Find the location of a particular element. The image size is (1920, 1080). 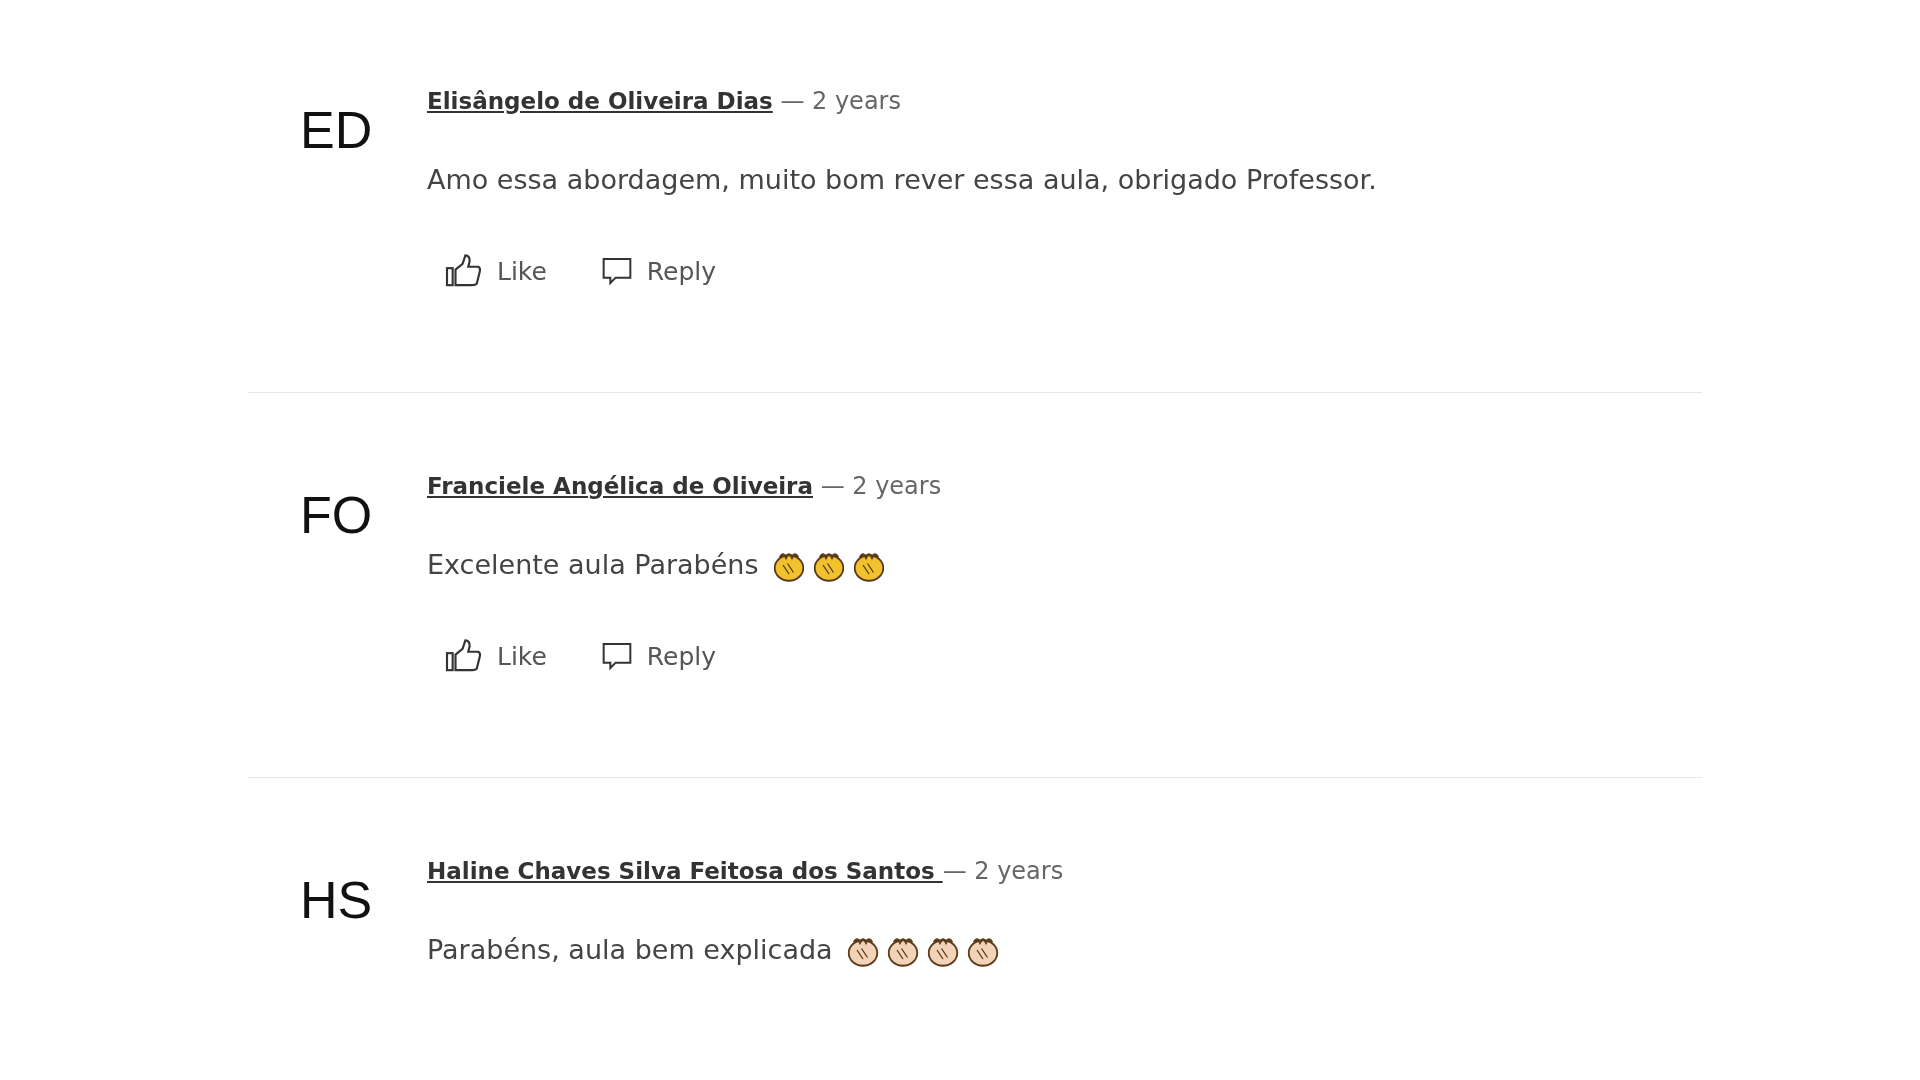

author-initials: FO is located at coordinates (336, 515).